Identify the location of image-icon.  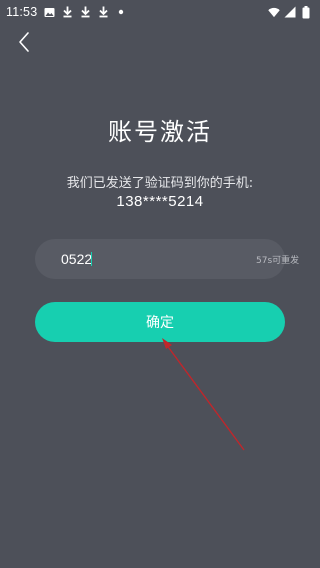
(49, 12).